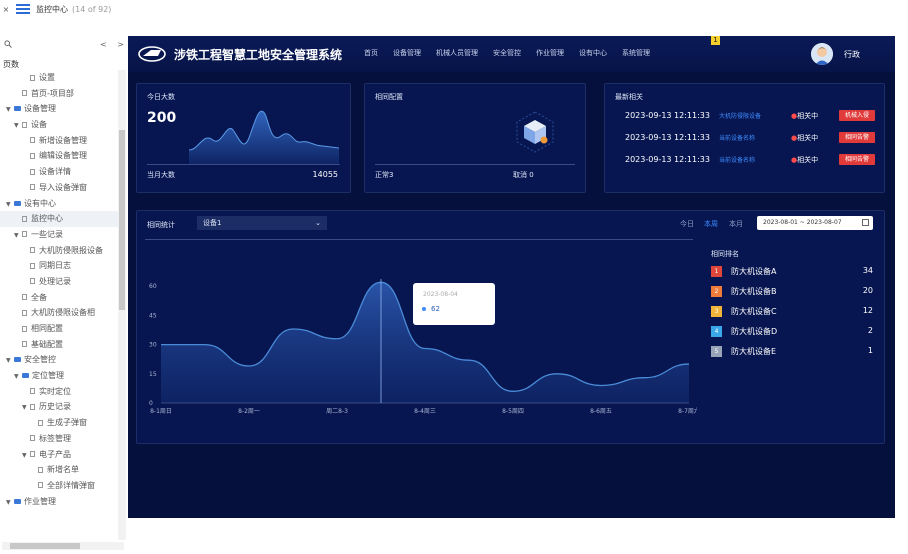 The width and height of the screenshot is (908, 554). Describe the element at coordinates (59, 282) in the screenshot. I see `sidebar-item: 处理记录` at that location.